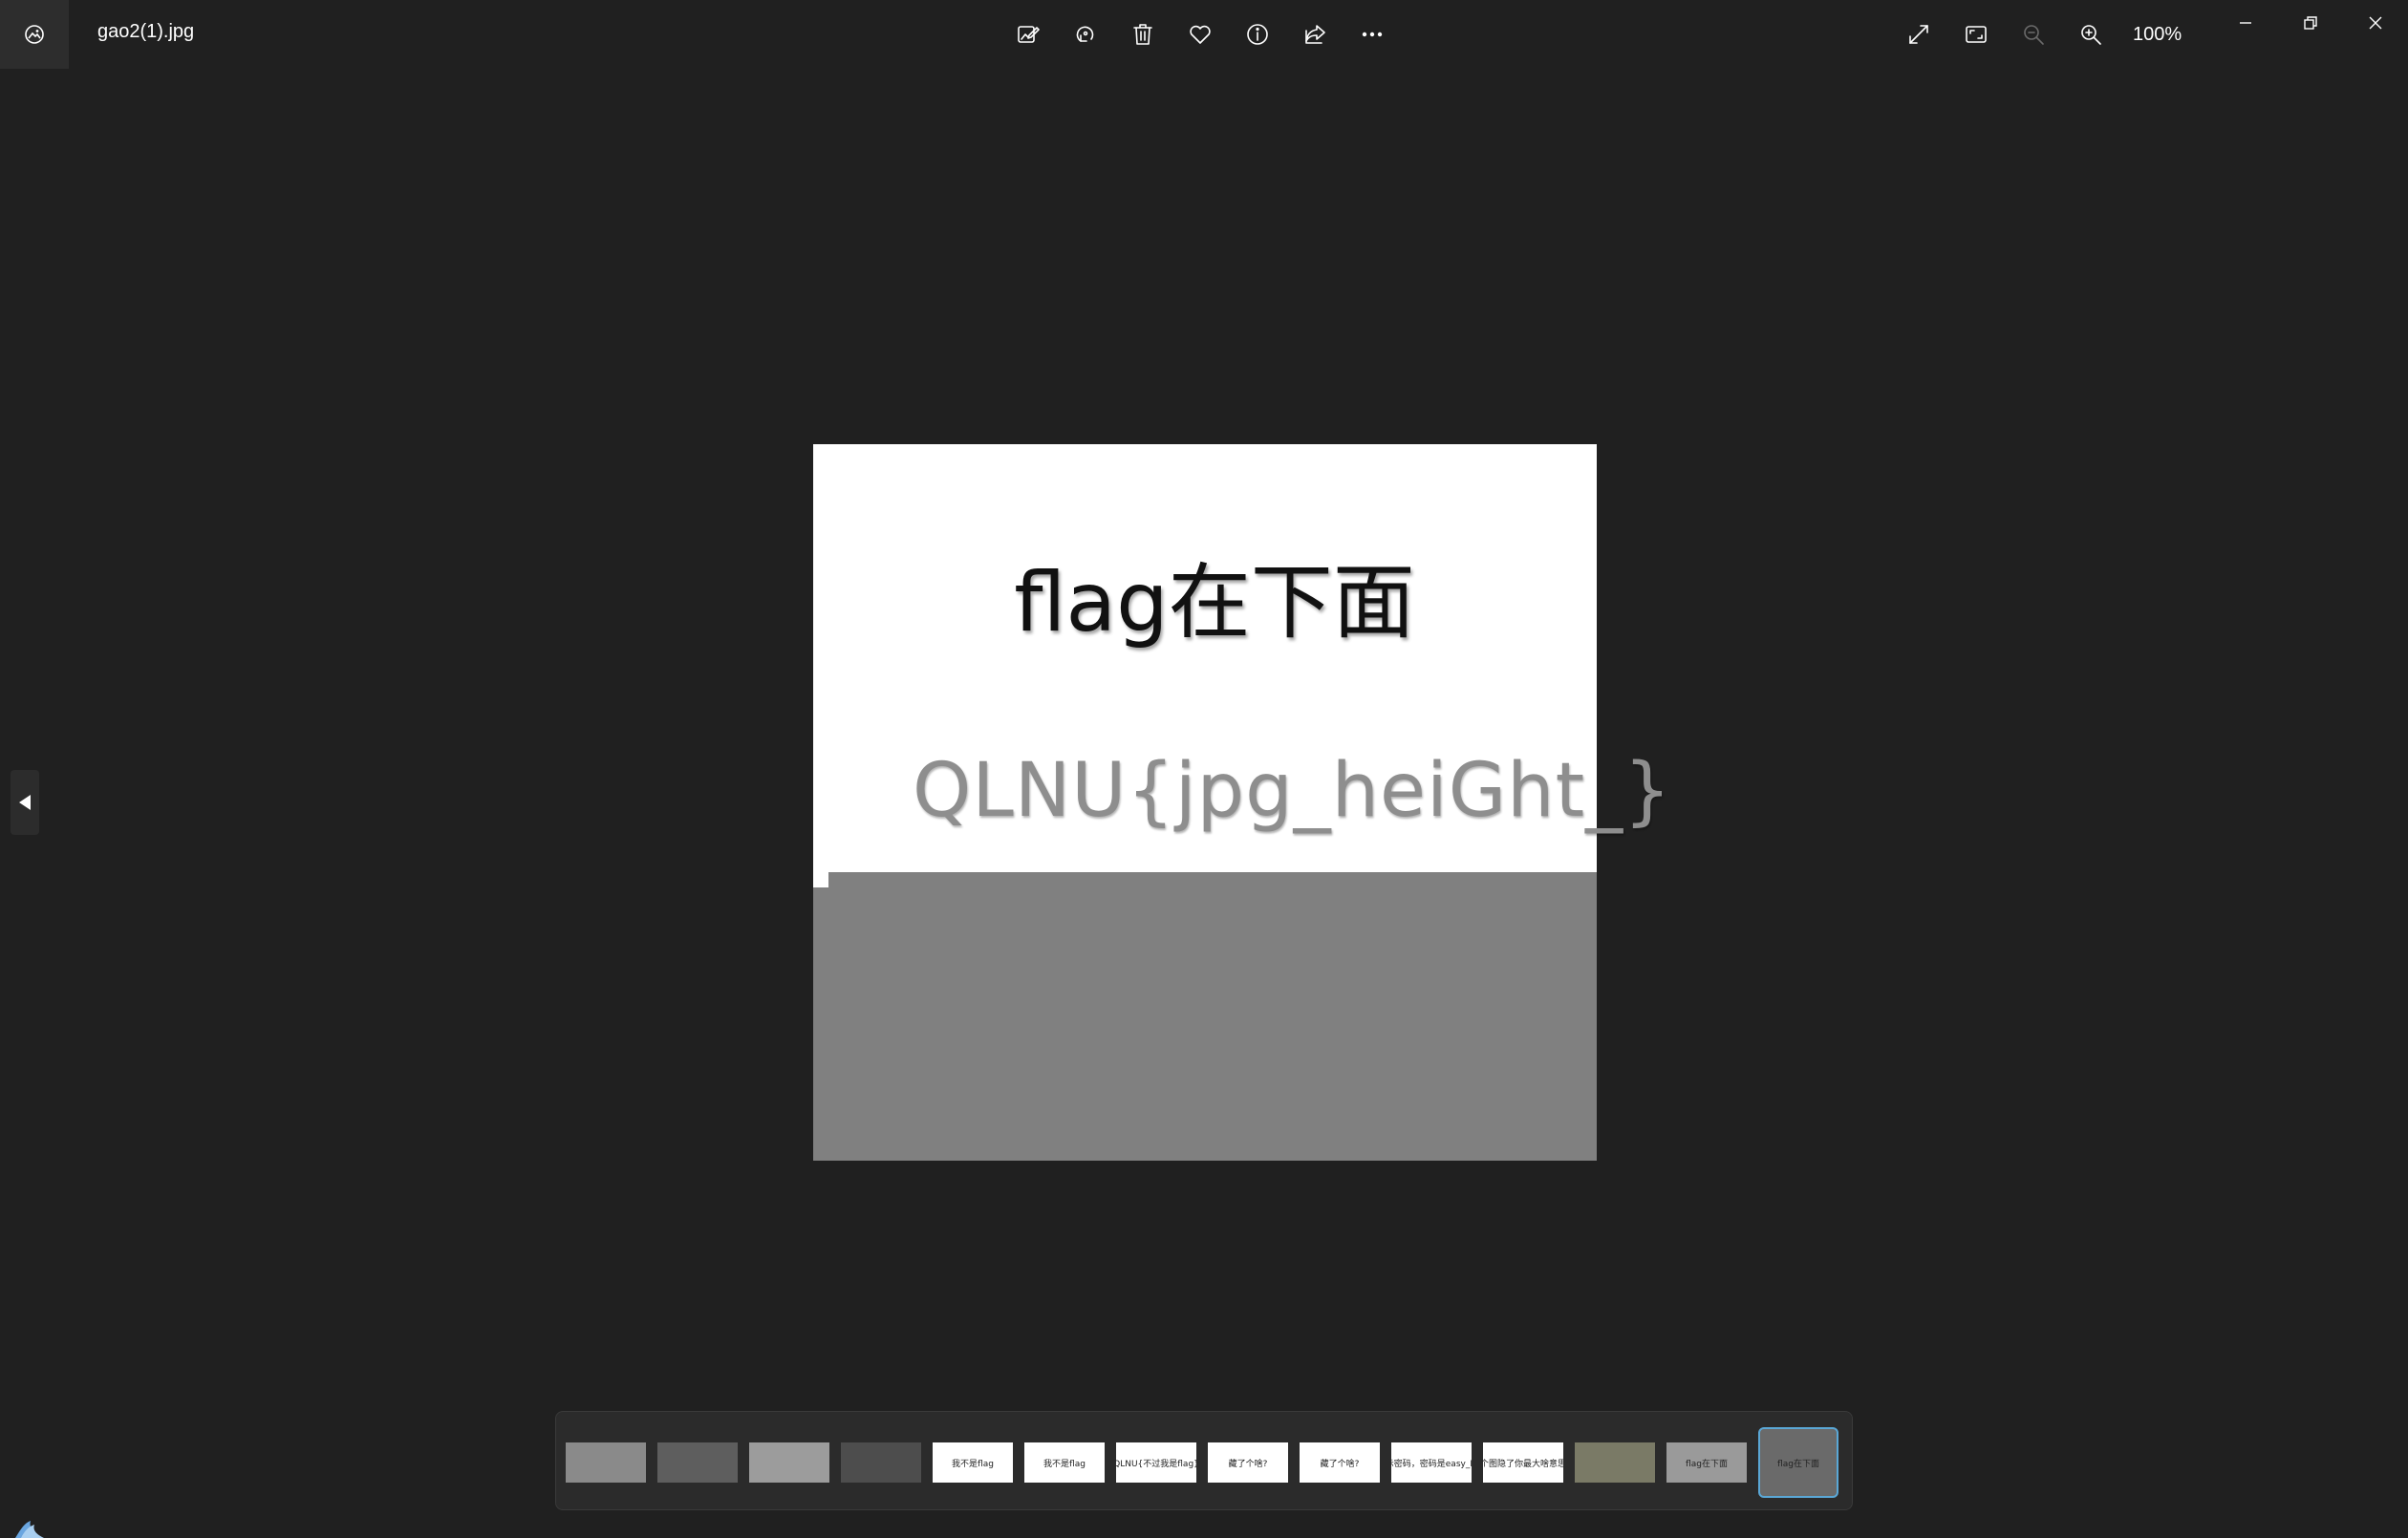 The width and height of the screenshot is (2408, 1538). I want to click on favorite-button, so click(1200, 34).